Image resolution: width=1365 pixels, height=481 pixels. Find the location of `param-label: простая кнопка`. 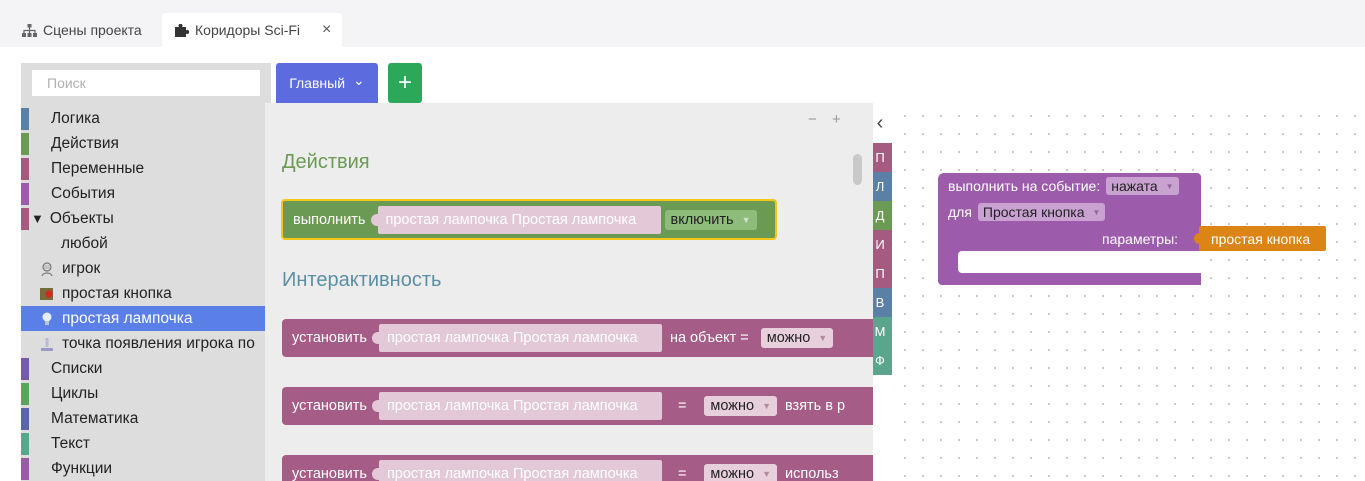

param-label: простая кнопка is located at coordinates (1261, 238).